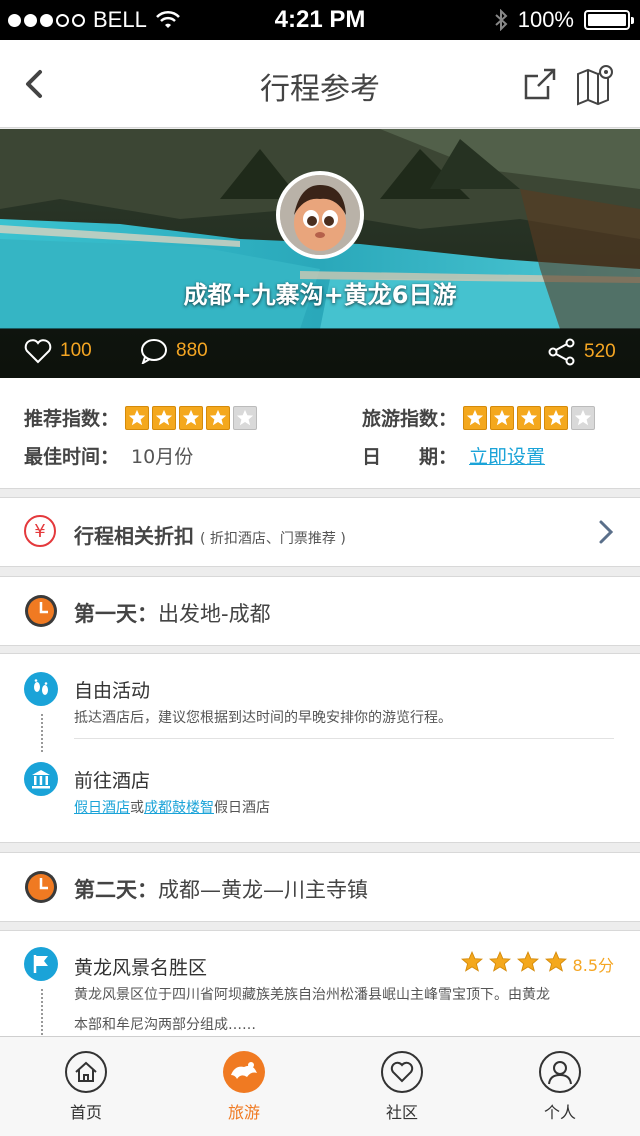  What do you see at coordinates (41, 779) in the screenshot?
I see `hotel-icon` at bounding box center [41, 779].